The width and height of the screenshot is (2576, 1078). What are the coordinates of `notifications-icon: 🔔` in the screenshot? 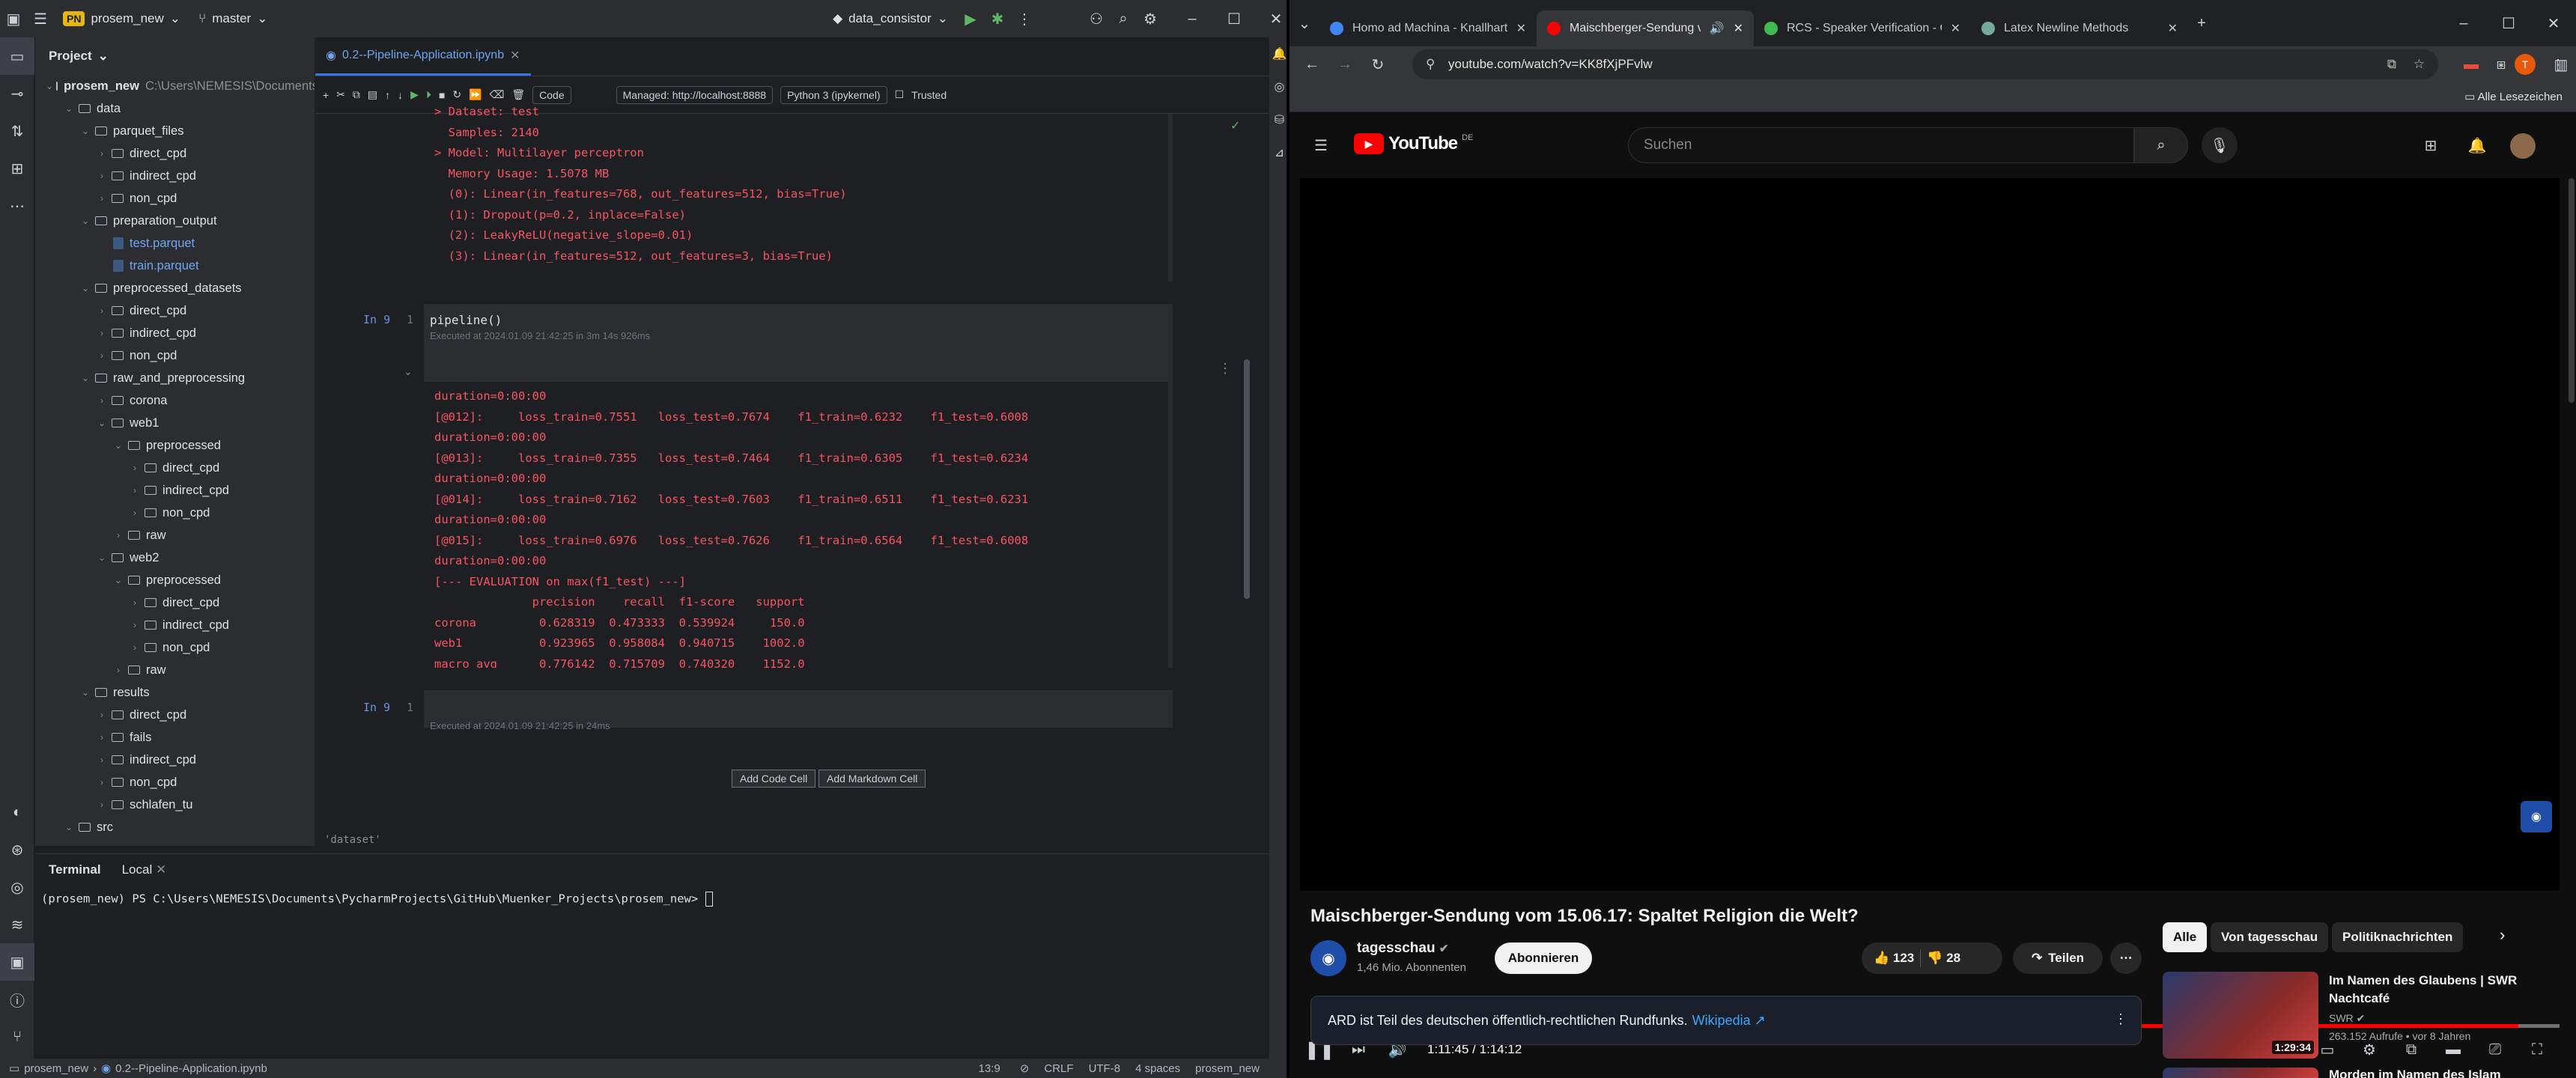 It's located at (2477, 145).